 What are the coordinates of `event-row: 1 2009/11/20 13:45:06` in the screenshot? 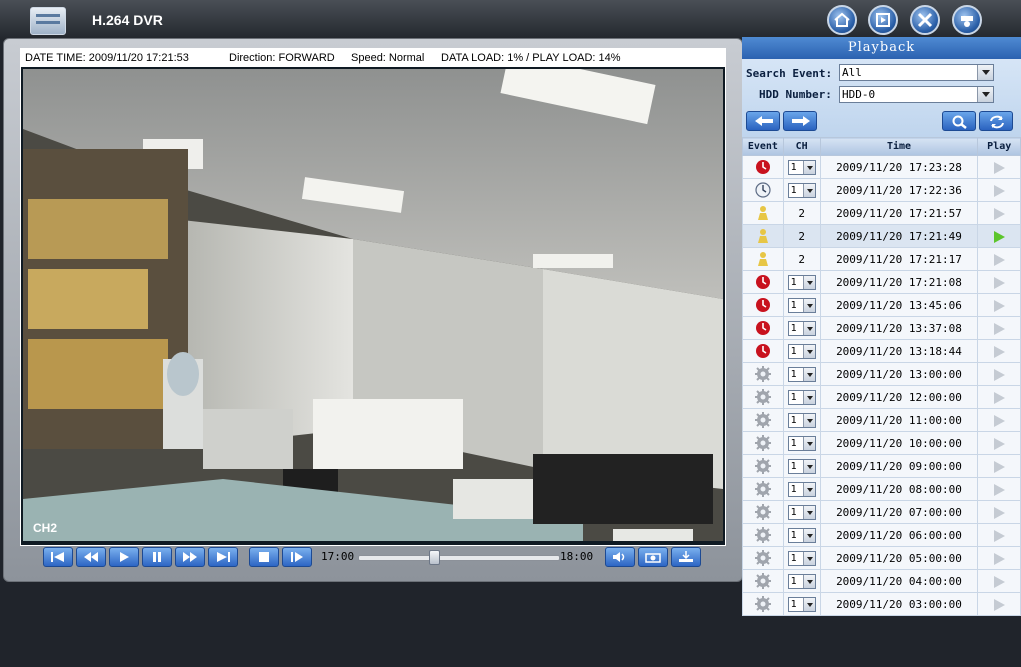 It's located at (881, 305).